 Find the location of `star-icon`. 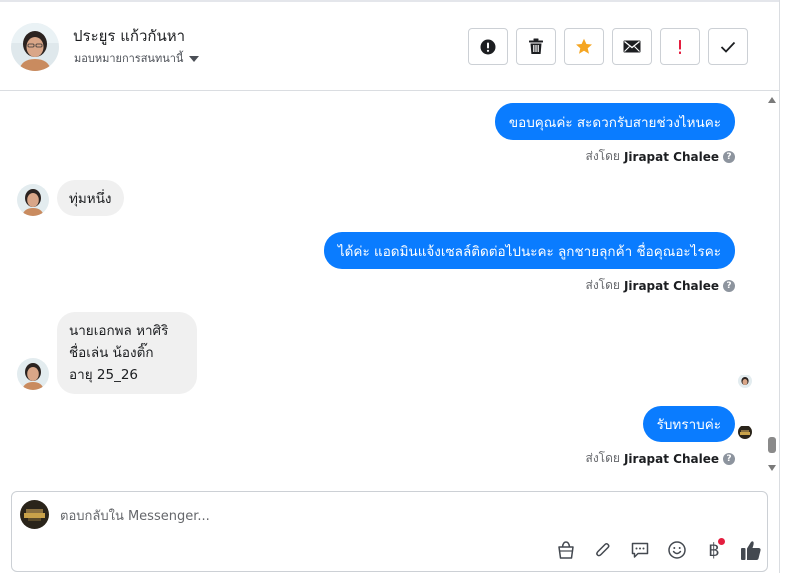

star-icon is located at coordinates (584, 46).